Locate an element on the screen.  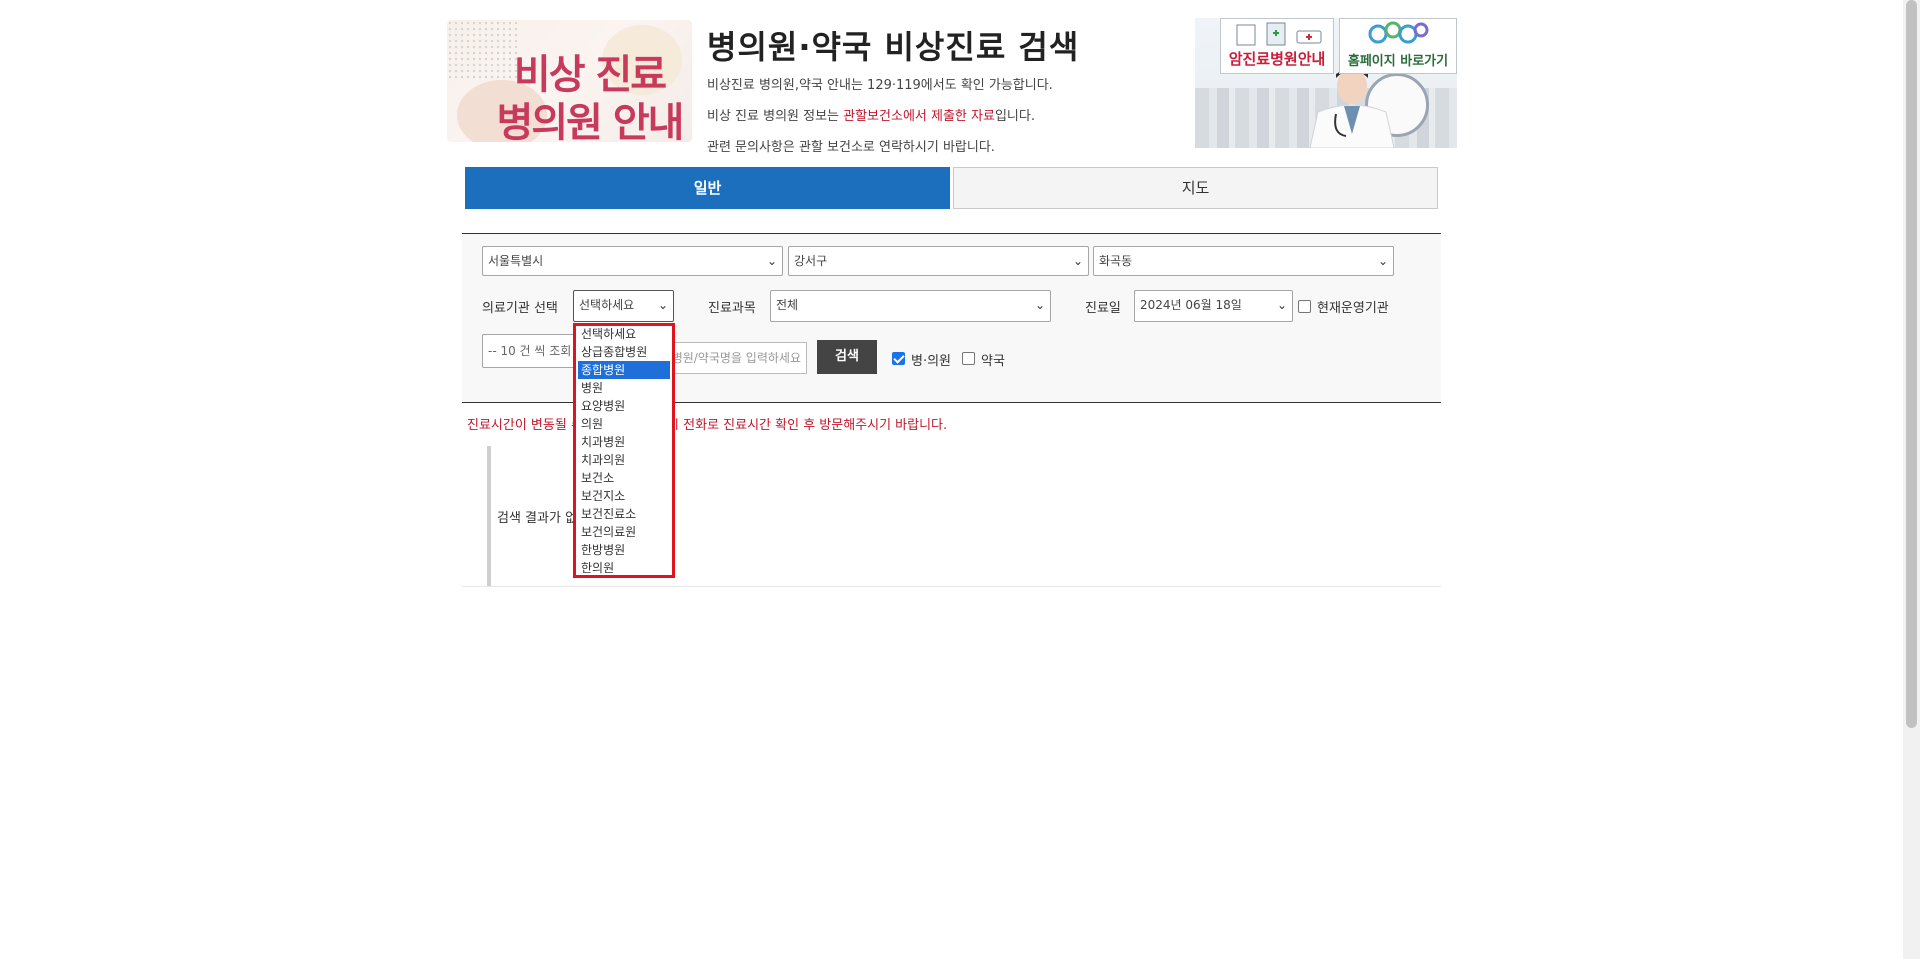
hospital-checkbox is located at coordinates (898, 358).